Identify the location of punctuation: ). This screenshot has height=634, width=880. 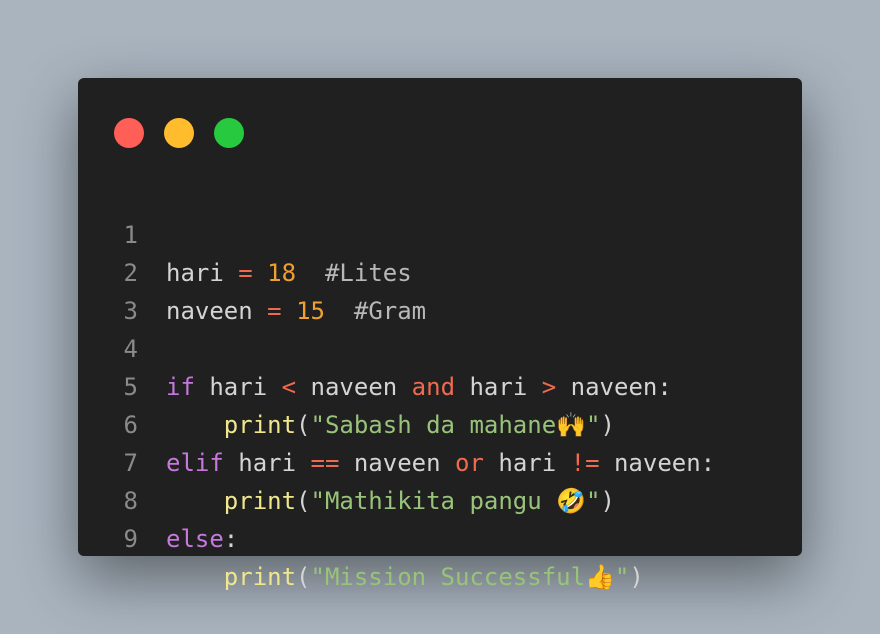
(636, 577).